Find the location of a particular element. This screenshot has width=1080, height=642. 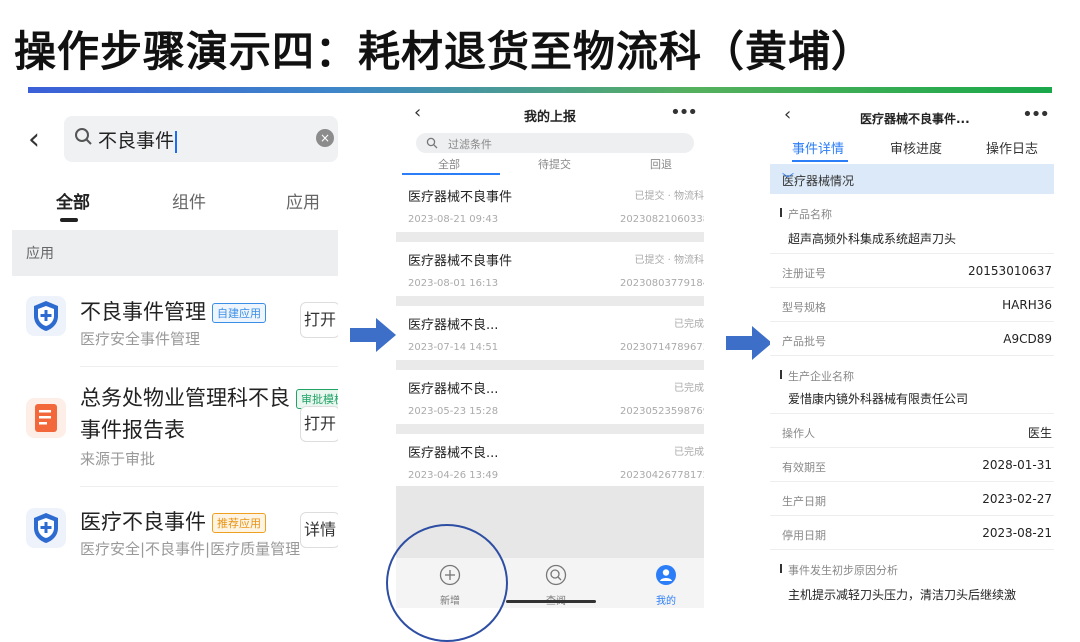

tab-event-details: 事件详情 is located at coordinates (818, 147).